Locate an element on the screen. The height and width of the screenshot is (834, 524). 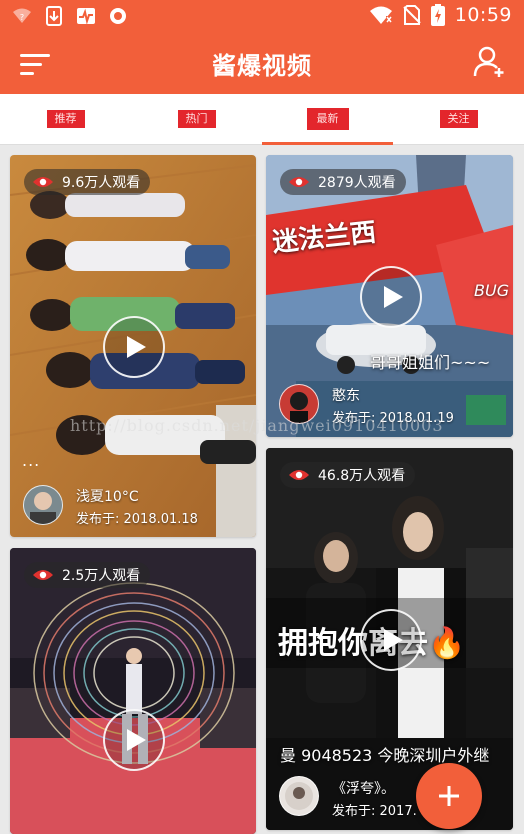
tab-following: 关注 is located at coordinates (458, 119).